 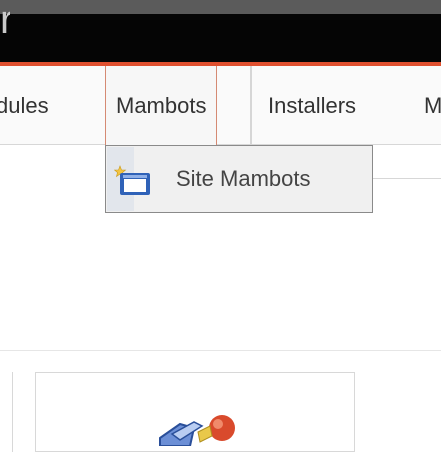 What do you see at coordinates (432, 105) in the screenshot?
I see `menu-item-next: M` at bounding box center [432, 105].